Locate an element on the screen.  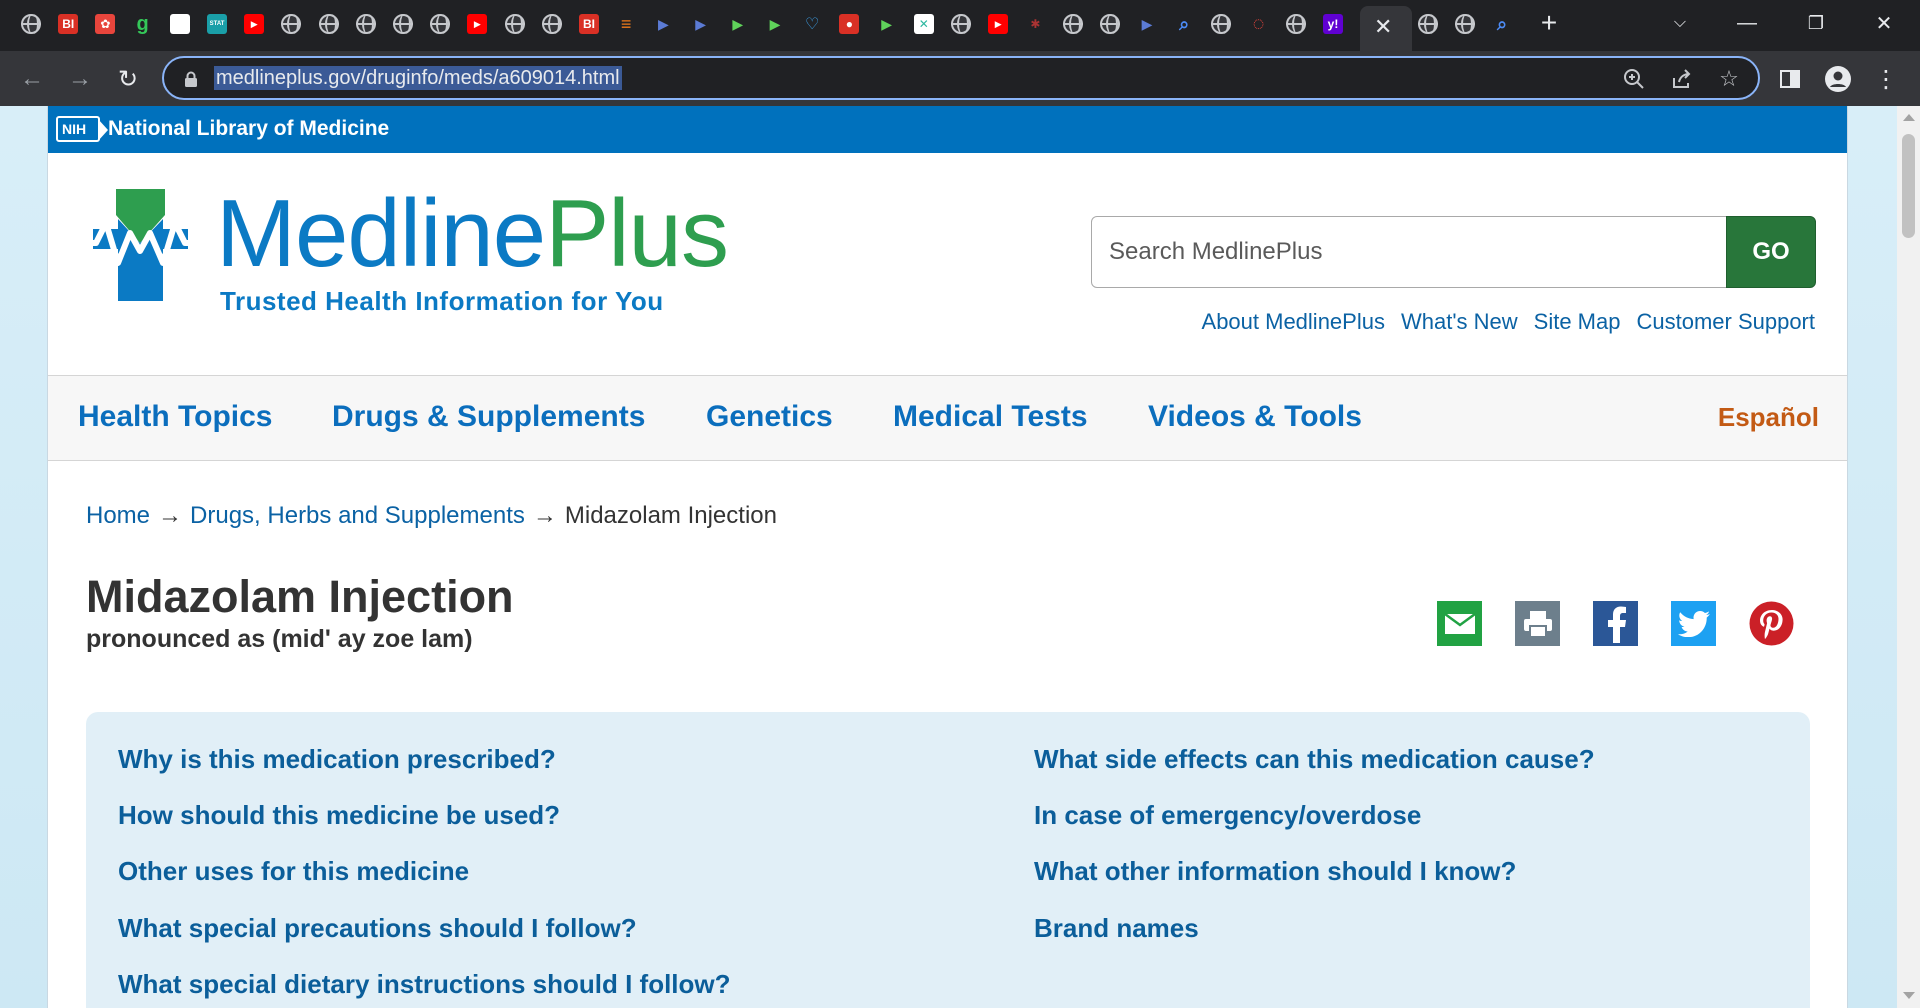
puzzle-icon-glyph: ✕ is located at coordinates (923, 24).